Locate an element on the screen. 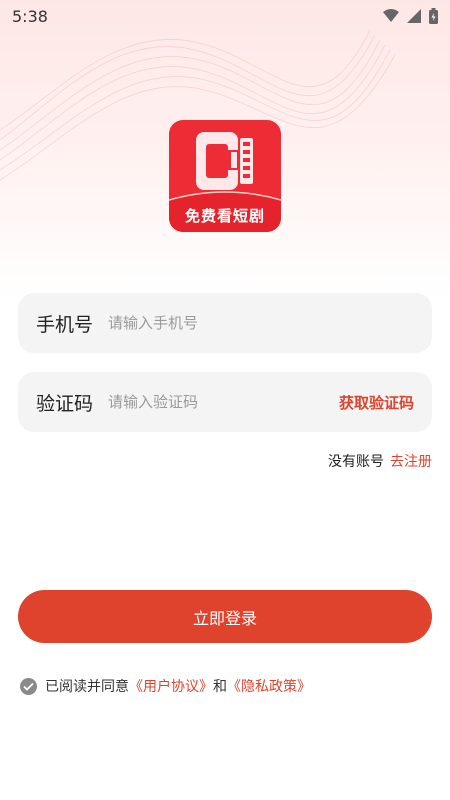  wifi-icon is located at coordinates (391, 15).